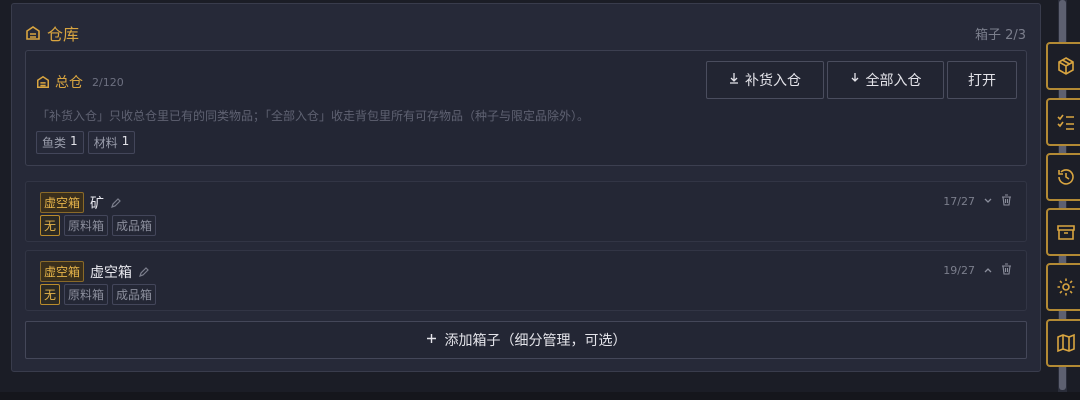  What do you see at coordinates (431, 340) in the screenshot?
I see `plus-icon` at bounding box center [431, 340].